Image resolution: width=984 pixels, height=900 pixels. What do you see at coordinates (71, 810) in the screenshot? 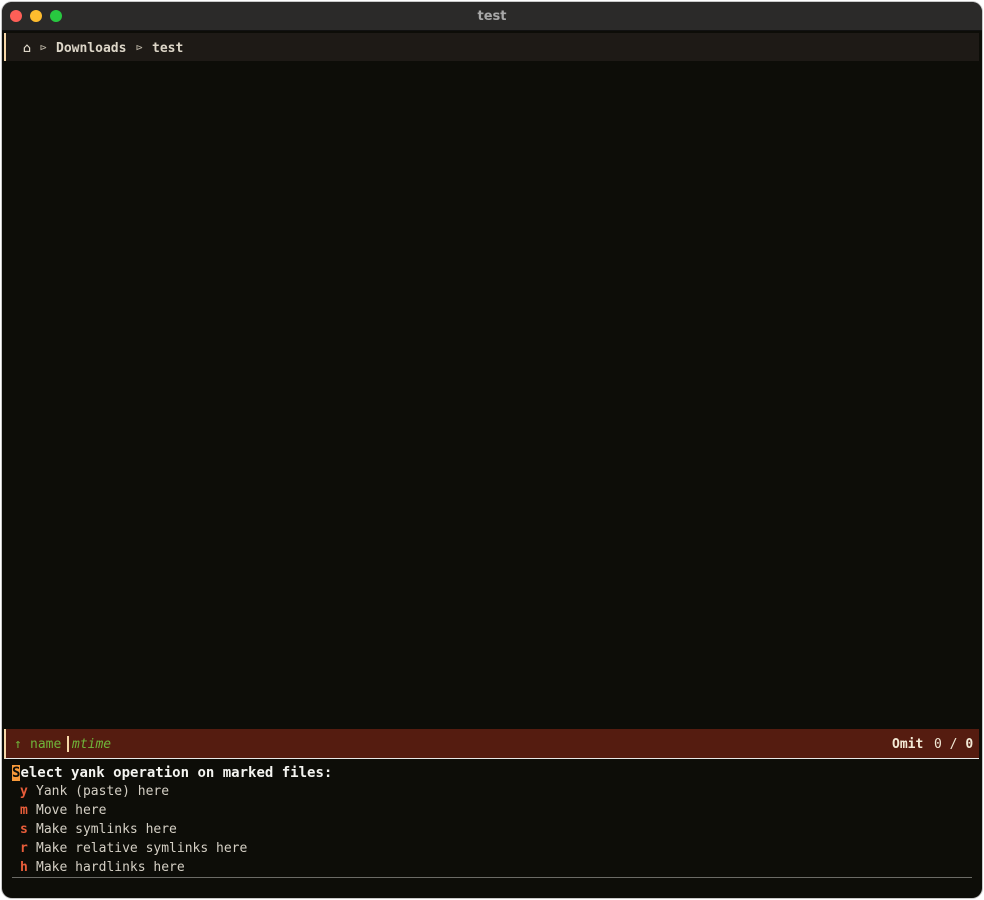
I see `option-label: Move here` at bounding box center [71, 810].